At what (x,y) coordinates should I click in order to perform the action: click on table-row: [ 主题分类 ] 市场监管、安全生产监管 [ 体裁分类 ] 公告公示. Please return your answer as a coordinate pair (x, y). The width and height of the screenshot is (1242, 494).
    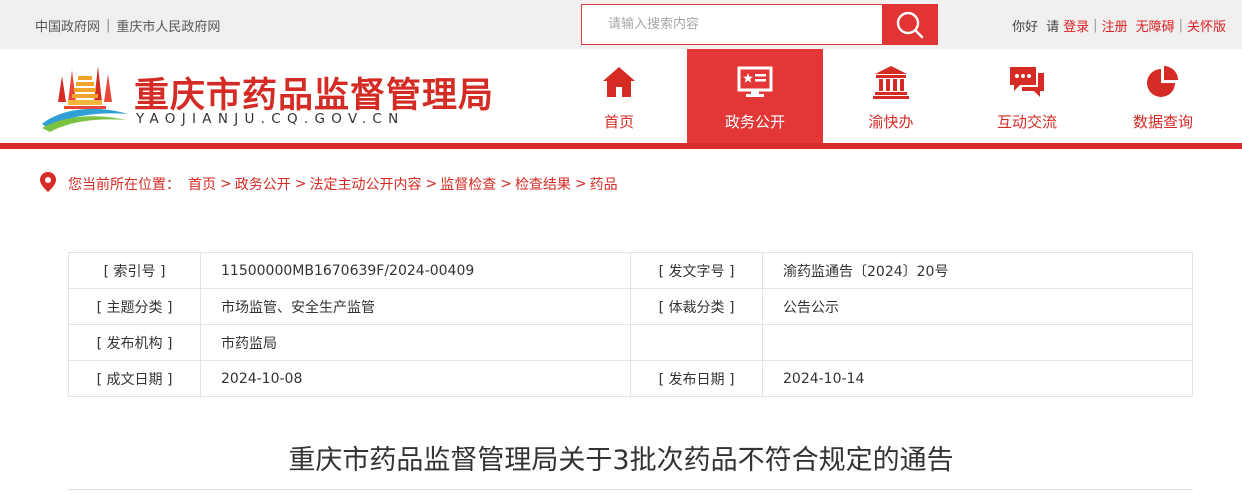
    Looking at the image, I should click on (630, 306).